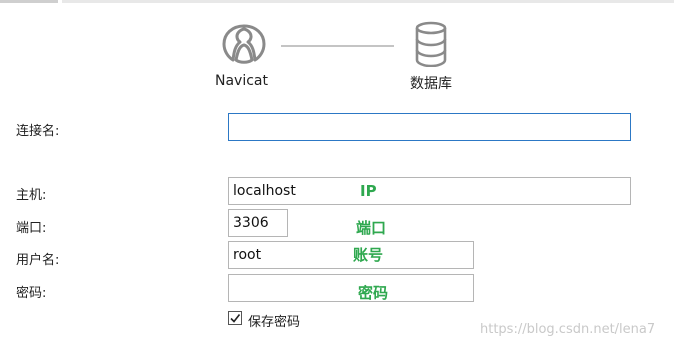 Image resolution: width=674 pixels, height=349 pixels. Describe the element at coordinates (368, 255) in the screenshot. I see `username-annotation: 账号` at that location.